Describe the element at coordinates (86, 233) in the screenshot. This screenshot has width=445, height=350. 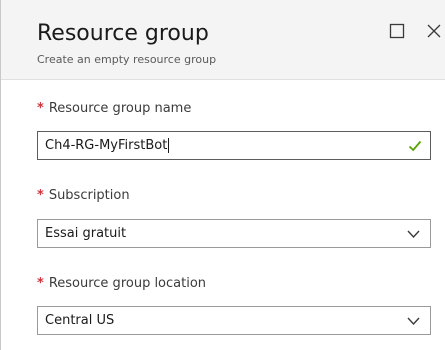
I see `subscription-value: Essai gratuit` at that location.